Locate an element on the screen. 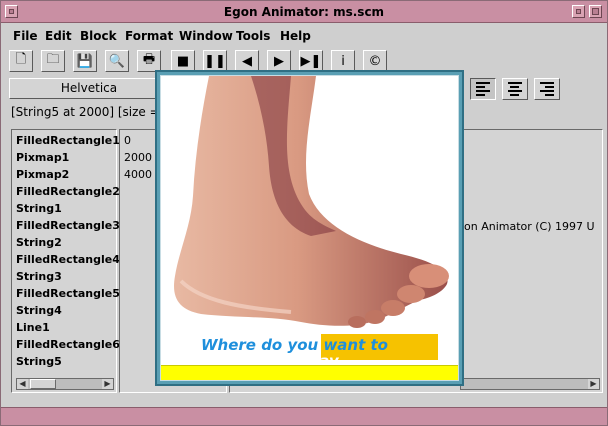 The width and height of the screenshot is (608, 426). menu-format: Format is located at coordinates (149, 36).